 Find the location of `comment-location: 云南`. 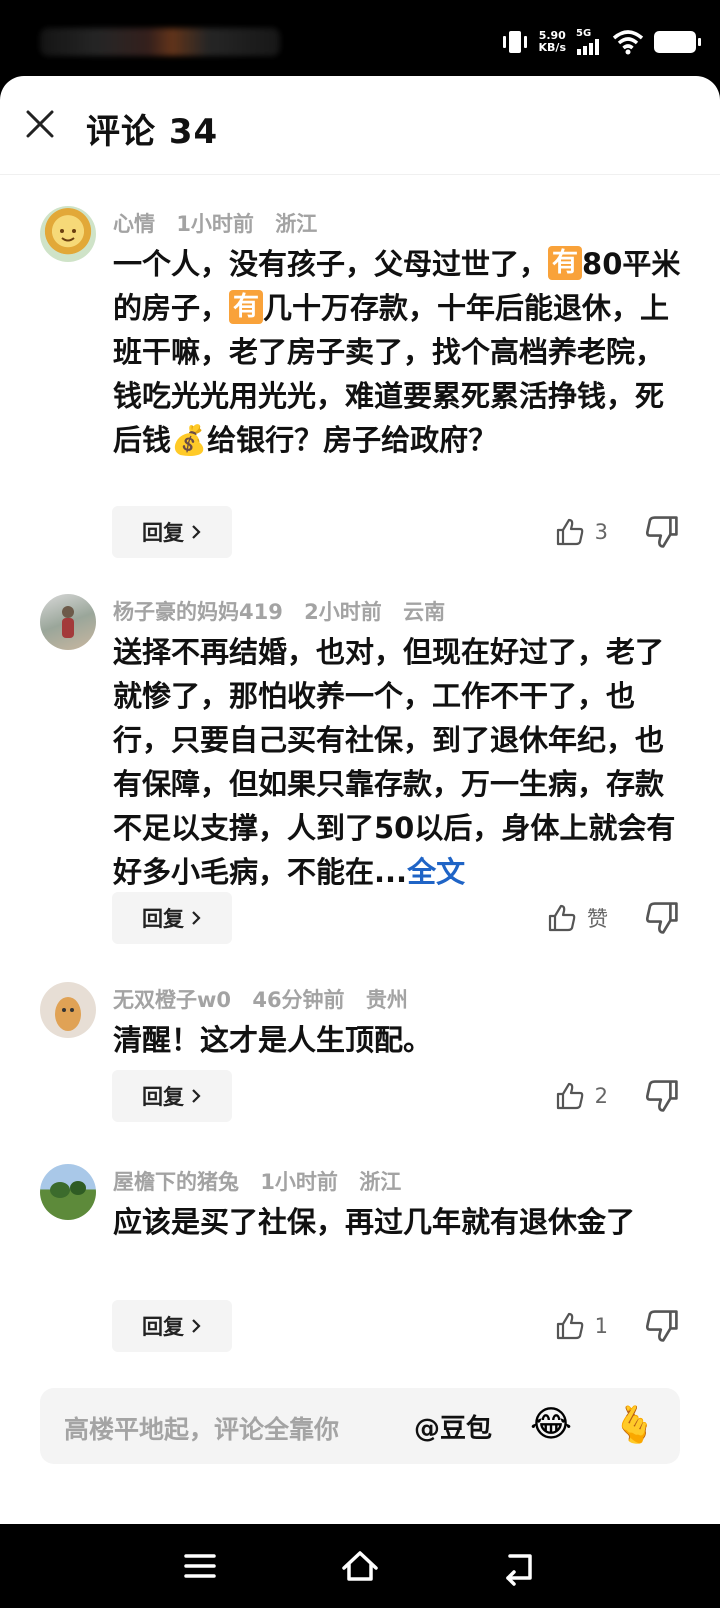

comment-location: 云南 is located at coordinates (424, 612).